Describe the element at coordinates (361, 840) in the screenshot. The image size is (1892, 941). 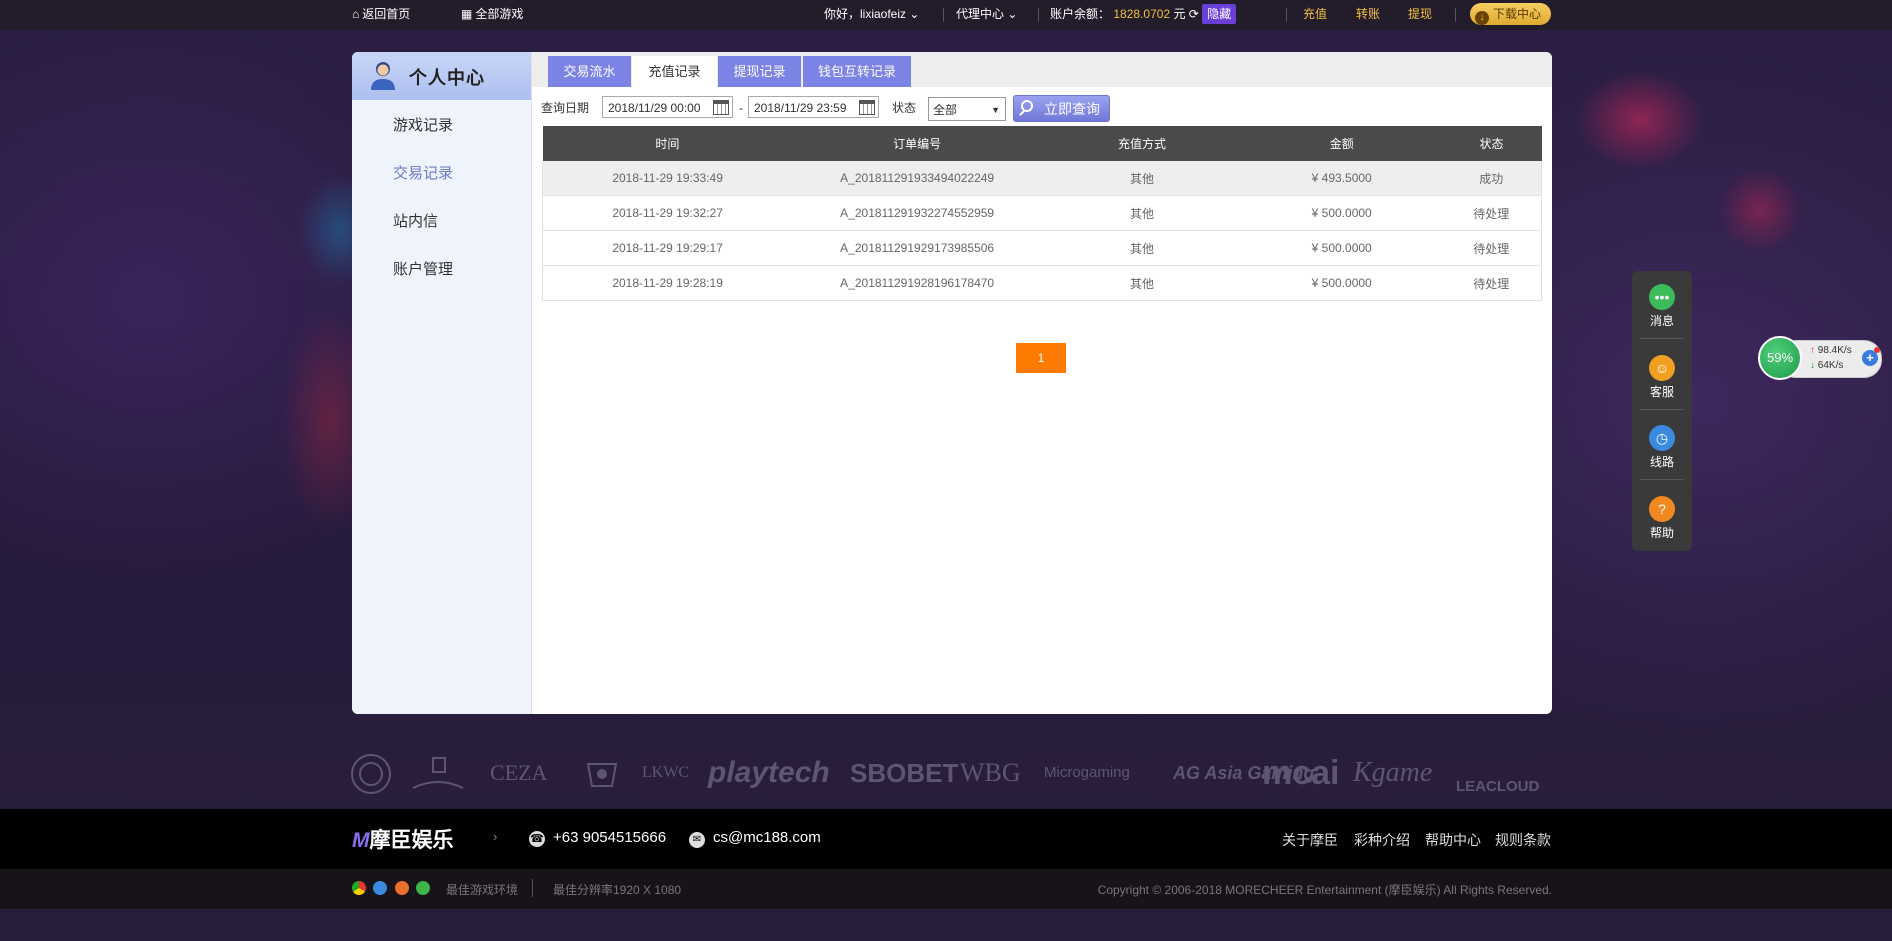
I see `brand-mark-icon: M` at that location.